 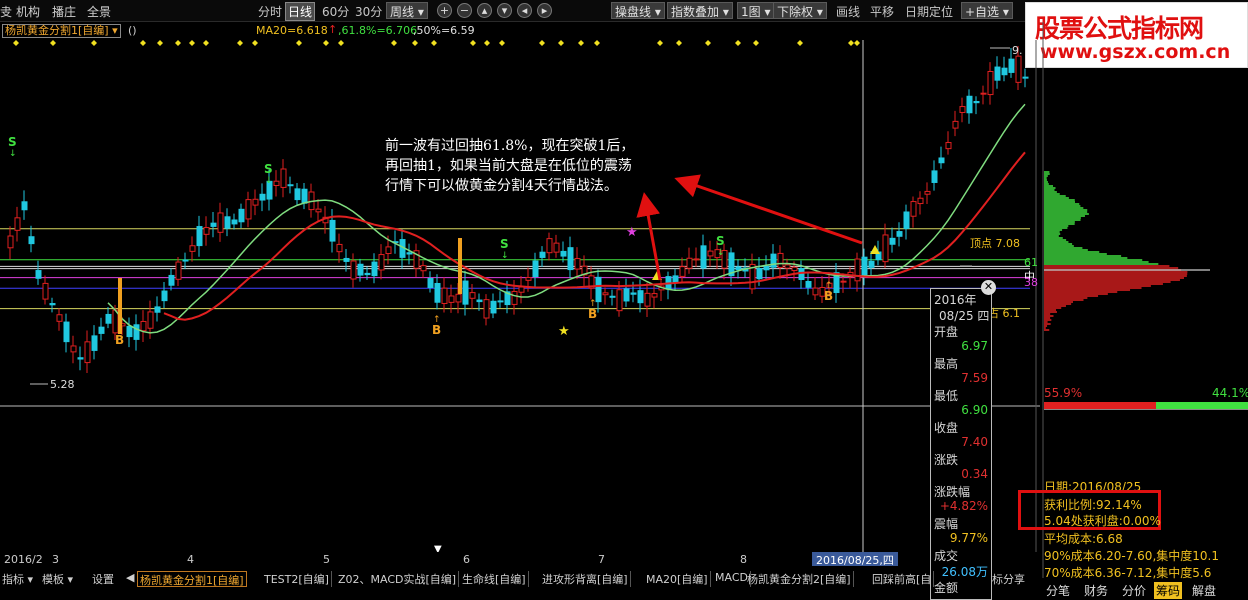 I want to click on settings-button: 设置, so click(x=103, y=579).